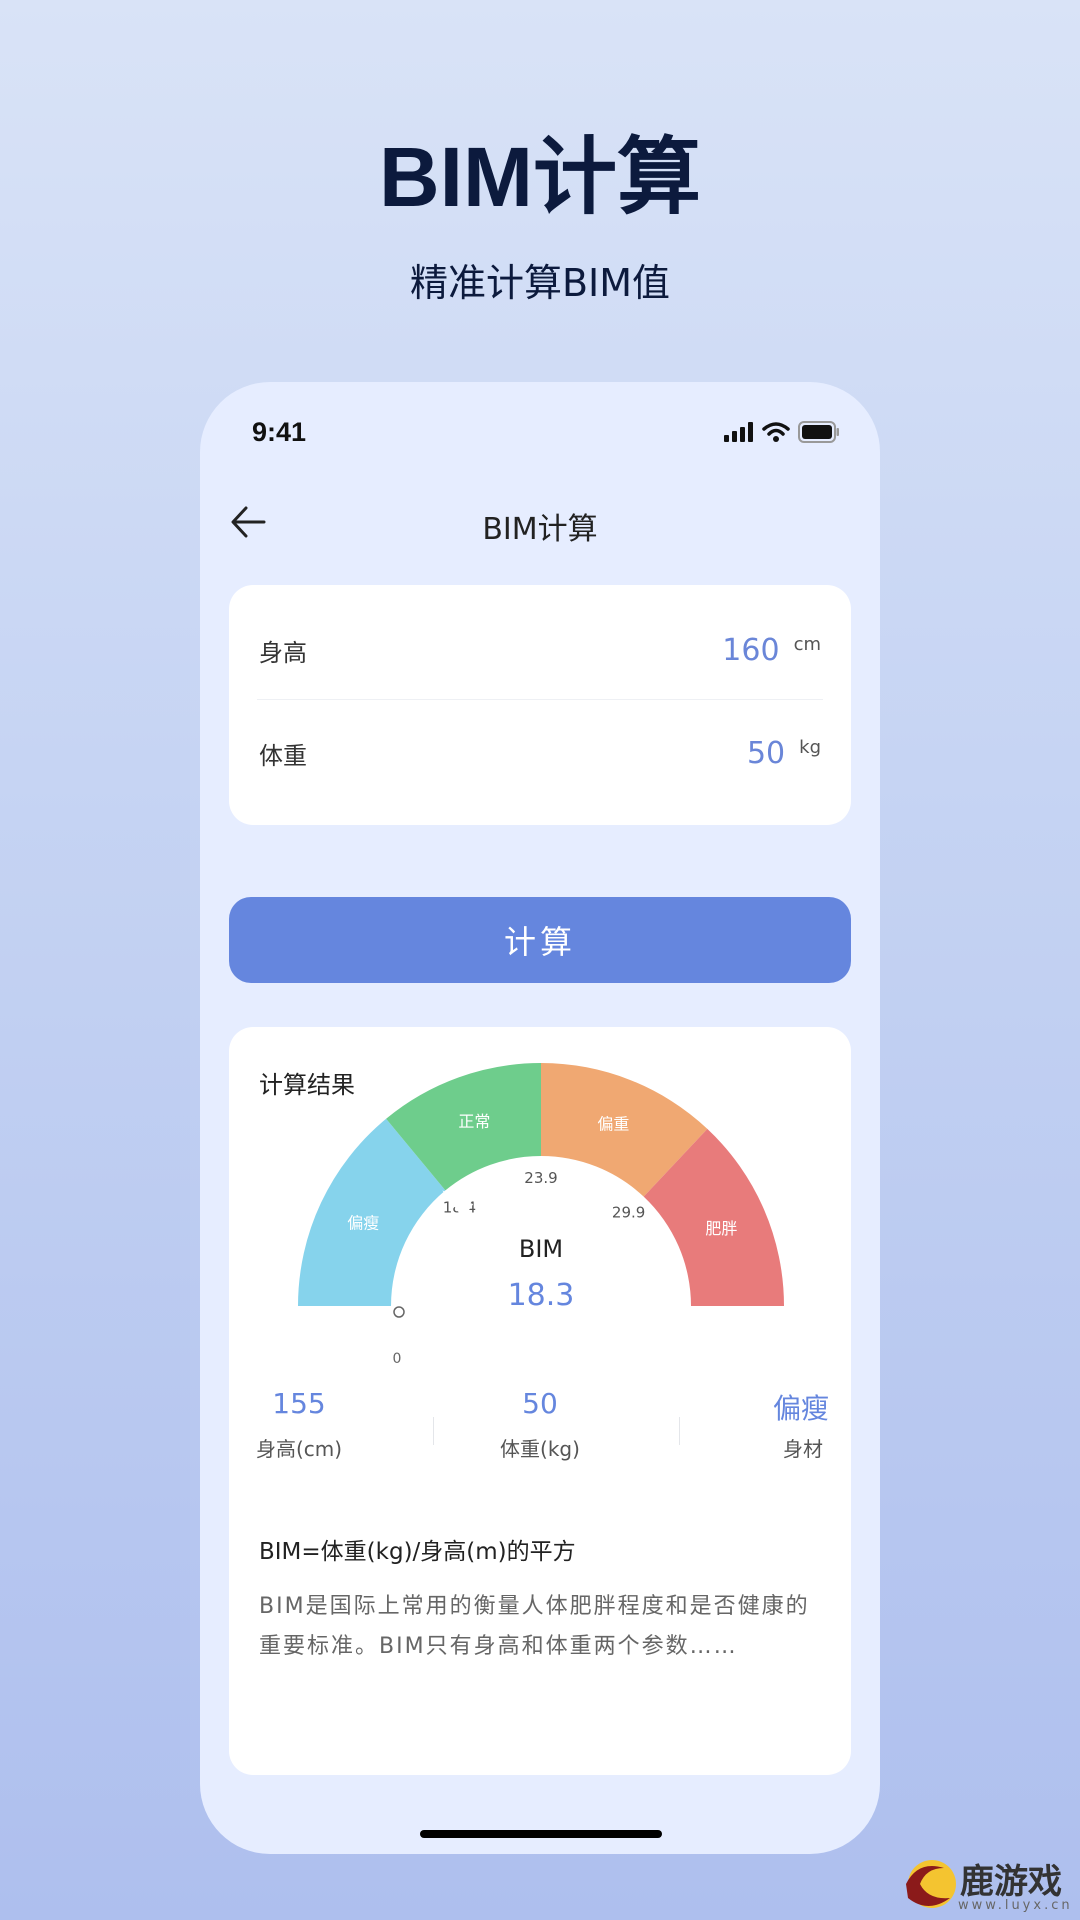 The height and width of the screenshot is (1920, 1080). I want to click on hero-title: BIM计算, so click(540, 177).